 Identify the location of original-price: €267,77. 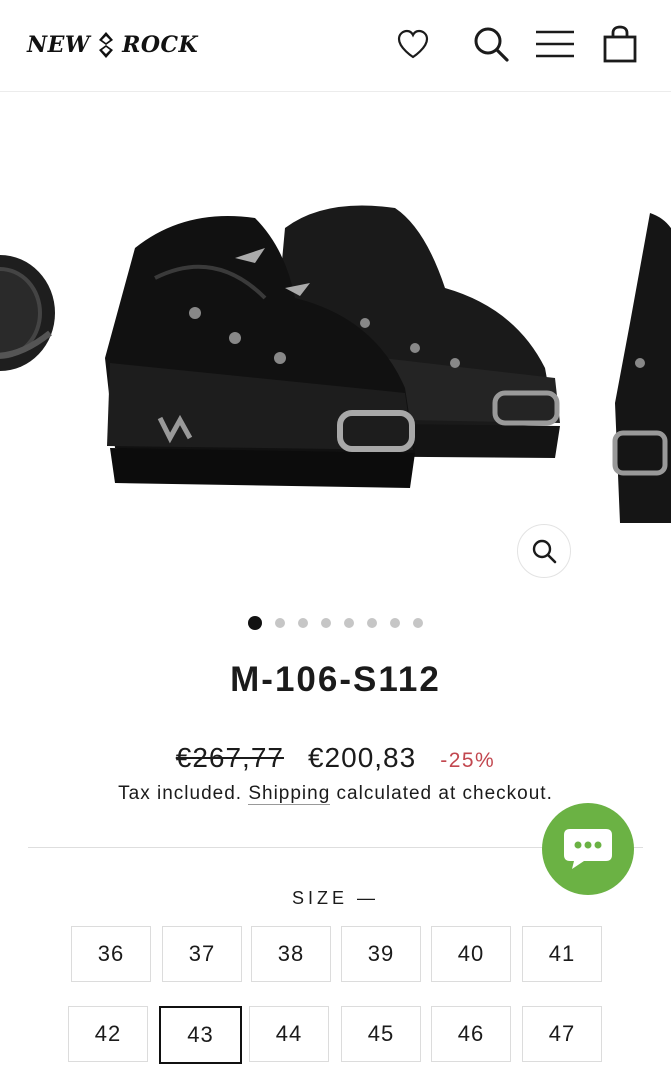
(229, 757).